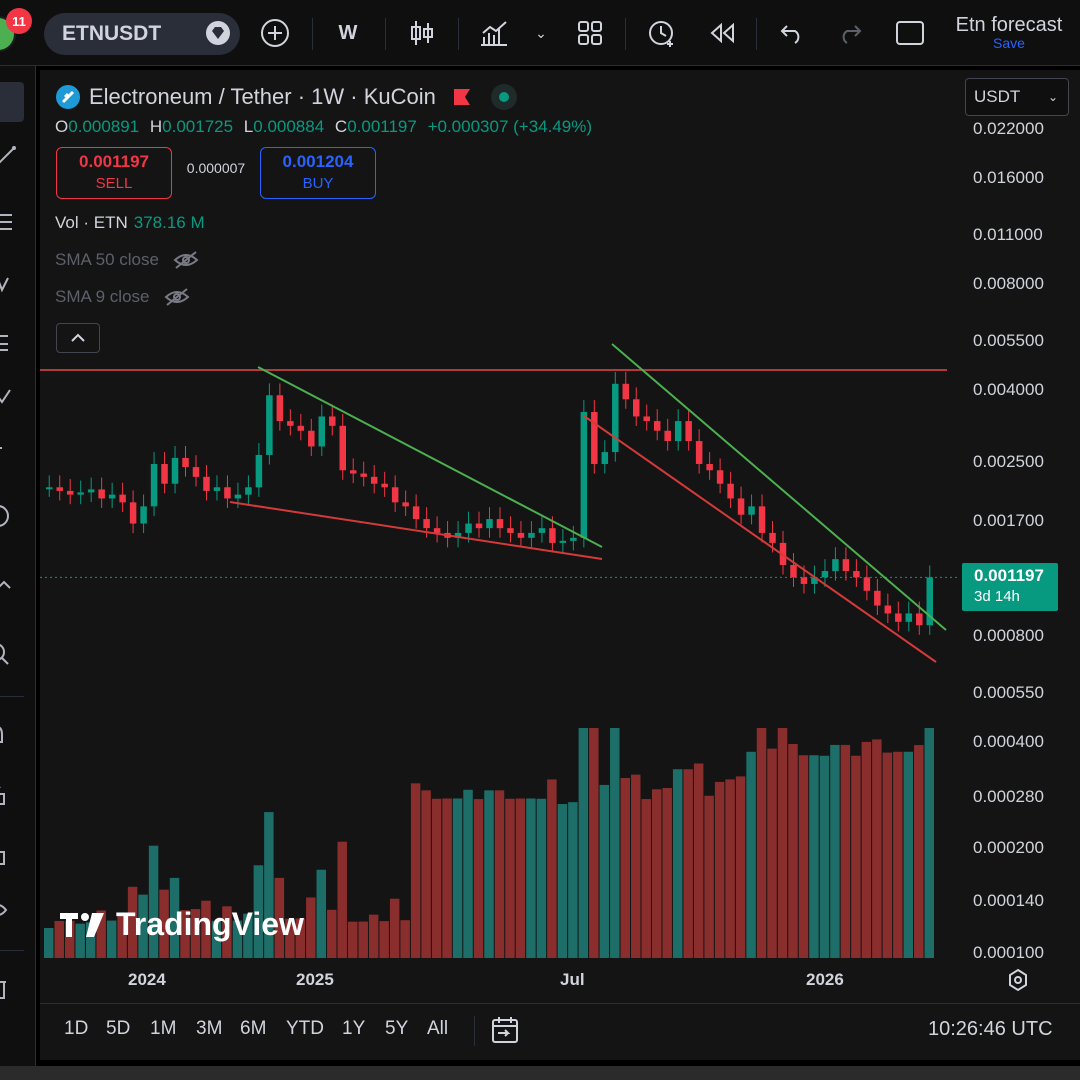 The height and width of the screenshot is (1080, 1080). Describe the element at coordinates (504, 97) in the screenshot. I see `market-status-icon` at that location.